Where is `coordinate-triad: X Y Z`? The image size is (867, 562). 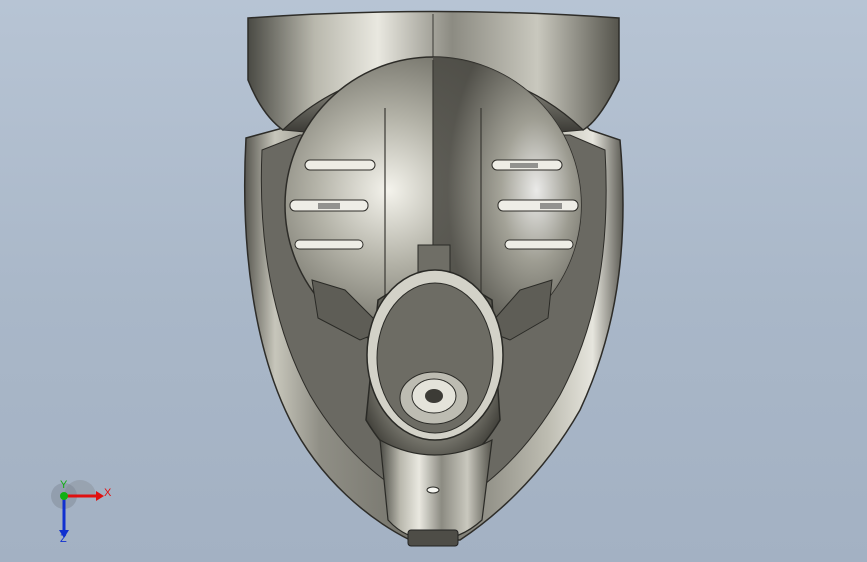
coordinate-triad: X Y Z is located at coordinates (83, 513).